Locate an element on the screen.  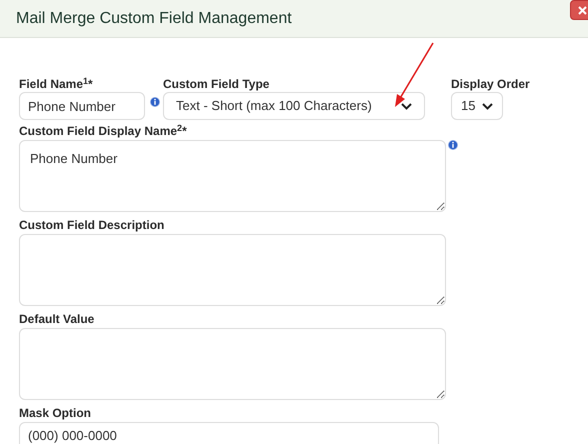
field-label: Field Name$^{1}$* is located at coordinates (56, 84).